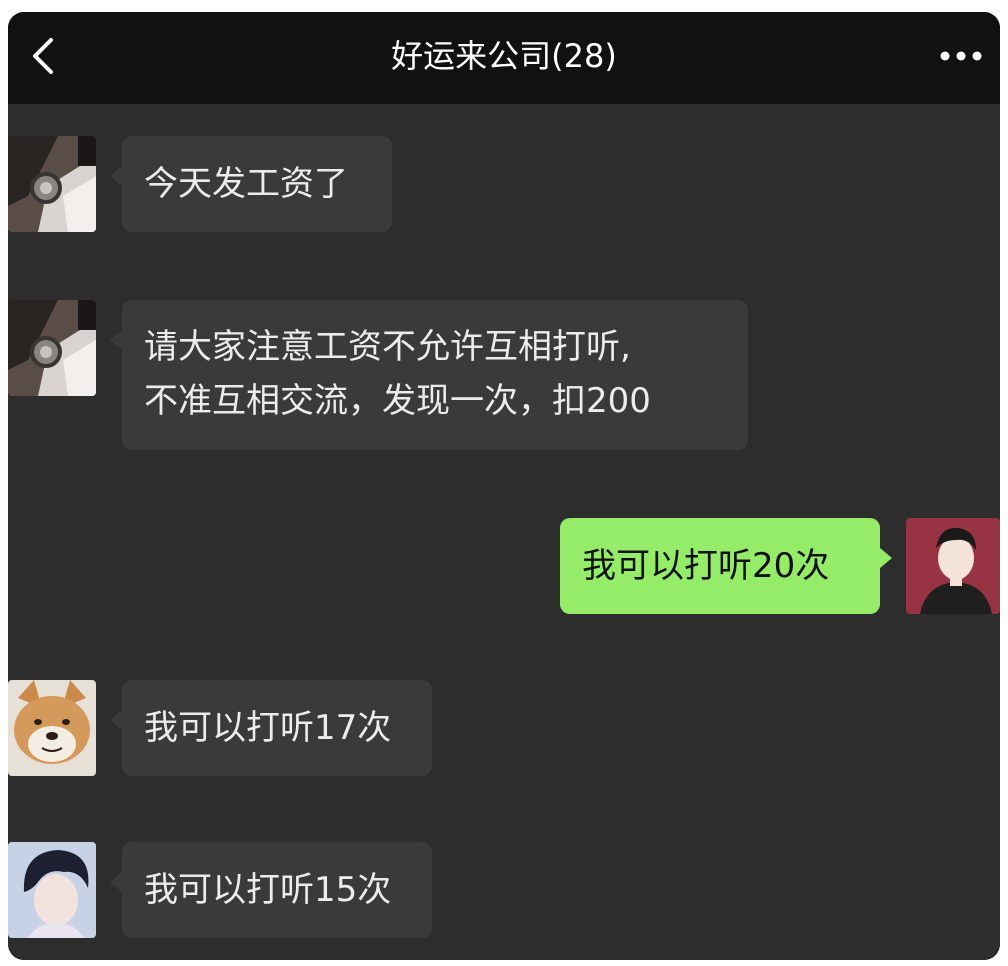 This screenshot has height=966, width=1008. I want to click on anime-boy-avatar-image, so click(52, 890).